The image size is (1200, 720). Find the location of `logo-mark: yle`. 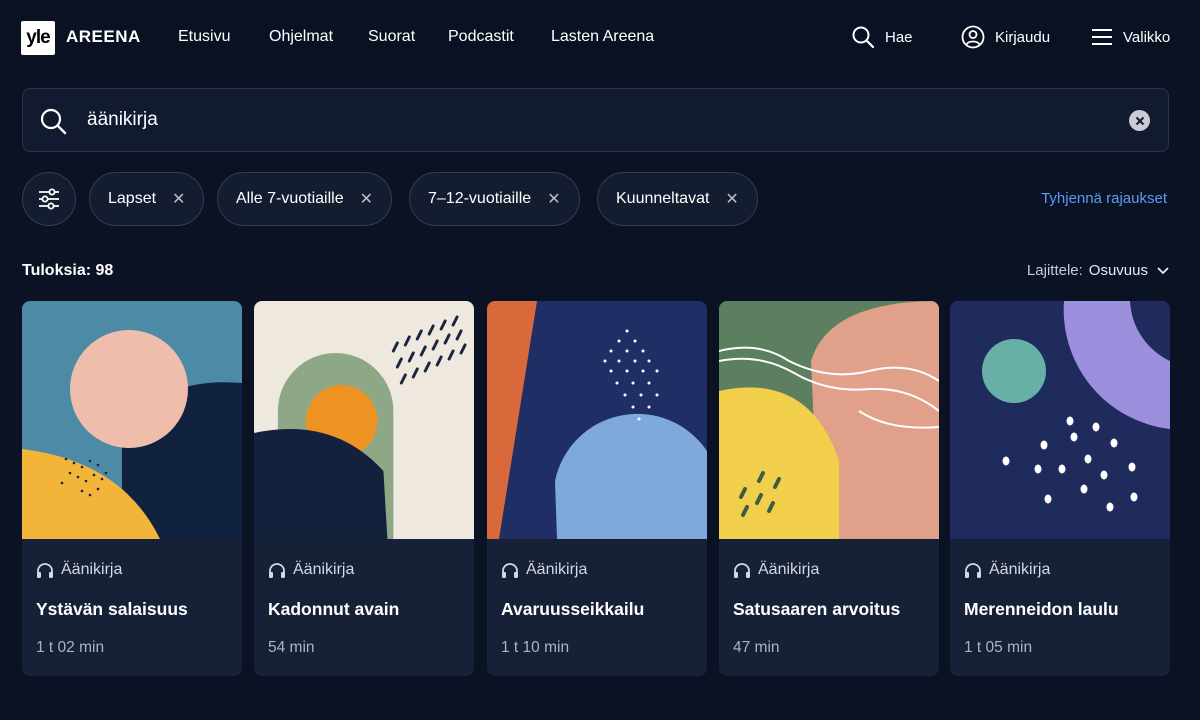

logo-mark: yle is located at coordinates (38, 37).